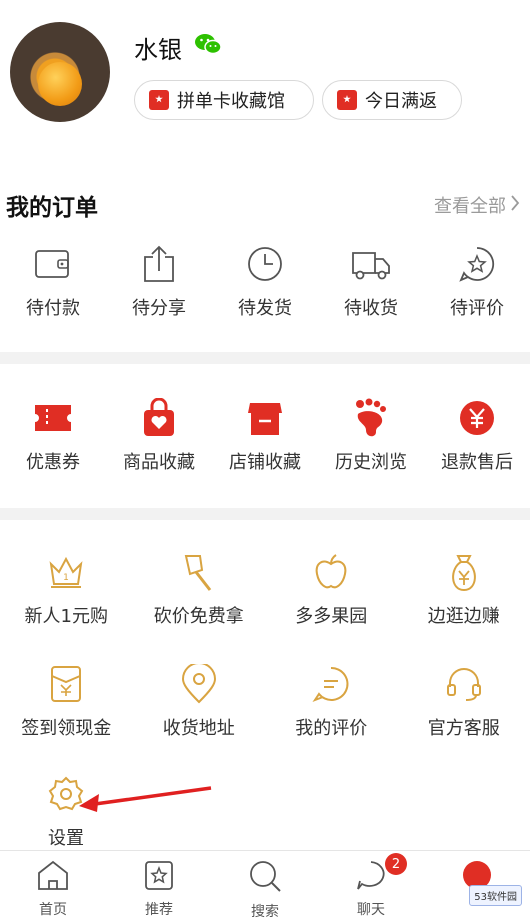  What do you see at coordinates (159, 308) in the screenshot?
I see `order-label: 待分享` at bounding box center [159, 308].